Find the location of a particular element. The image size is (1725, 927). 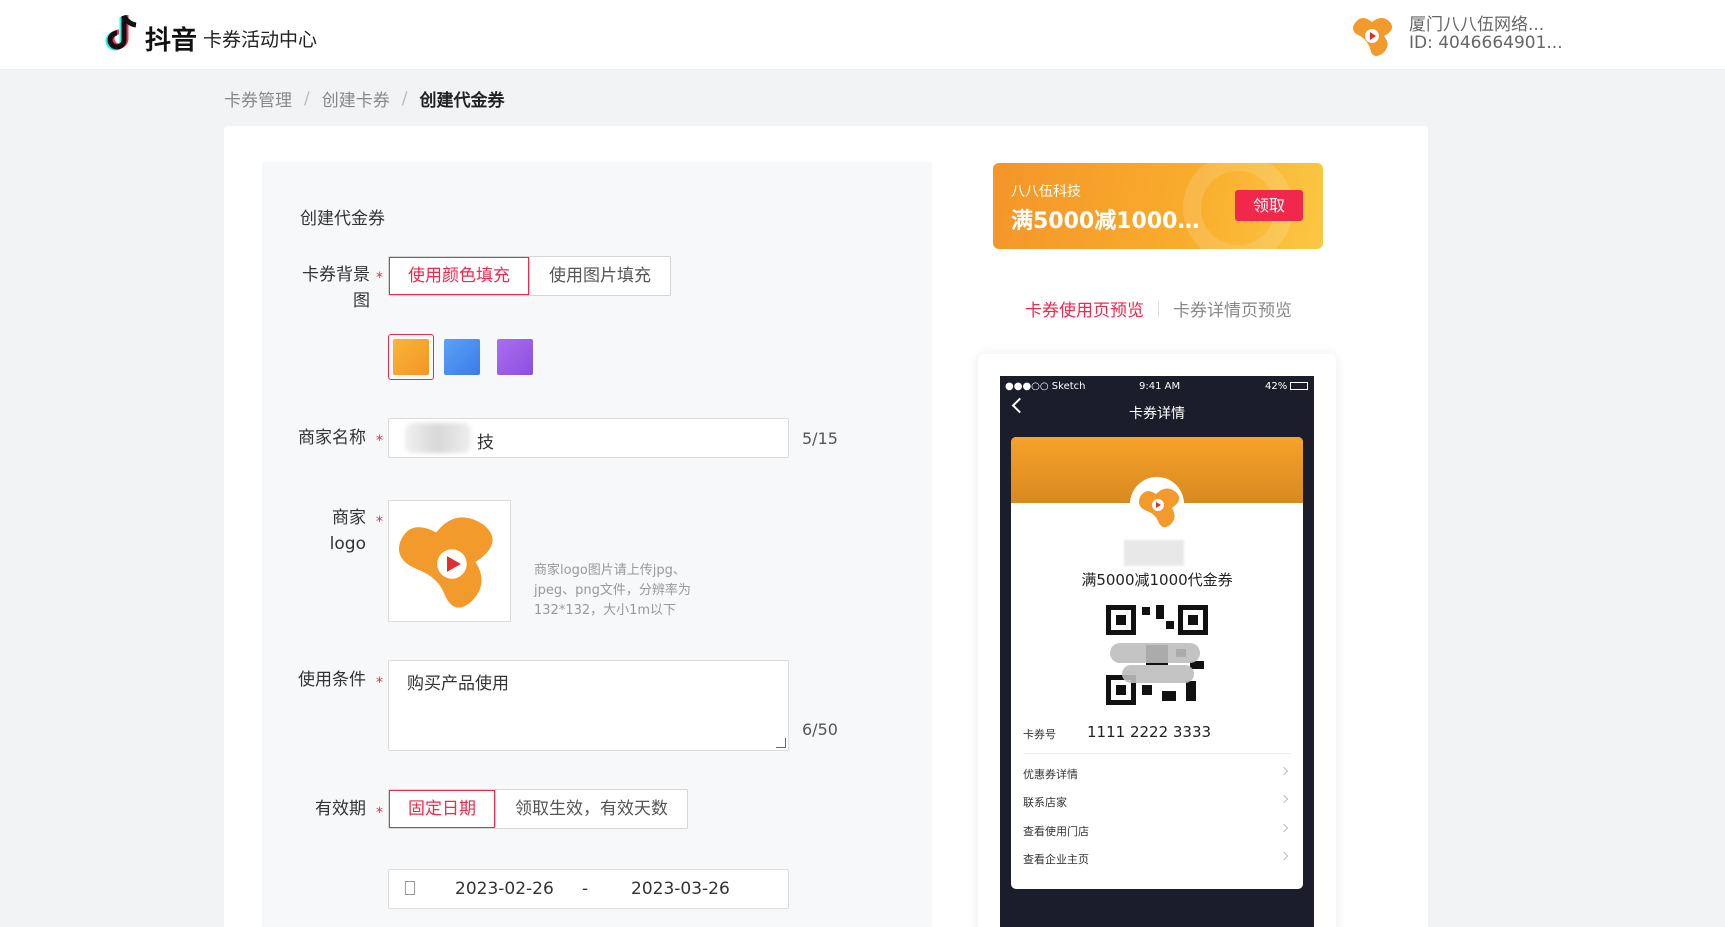

menu-view-stores: 查看使用门店 is located at coordinates (1157, 831).